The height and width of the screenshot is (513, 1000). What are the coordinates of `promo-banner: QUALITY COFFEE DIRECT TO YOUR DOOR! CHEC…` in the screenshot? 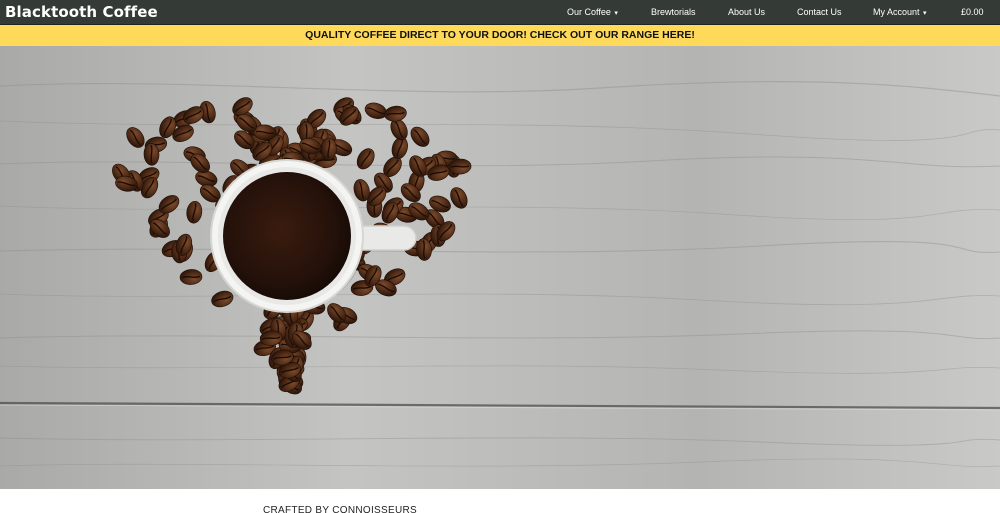 It's located at (500, 35).